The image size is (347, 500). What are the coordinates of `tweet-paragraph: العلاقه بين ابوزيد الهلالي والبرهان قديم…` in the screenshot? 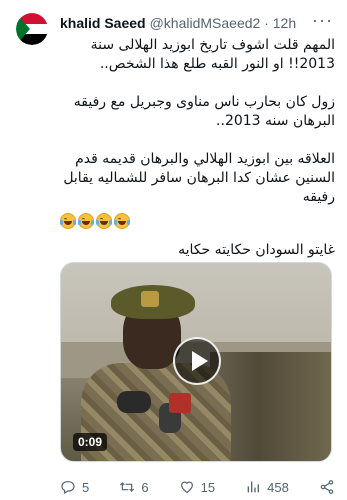 It's located at (199, 178).